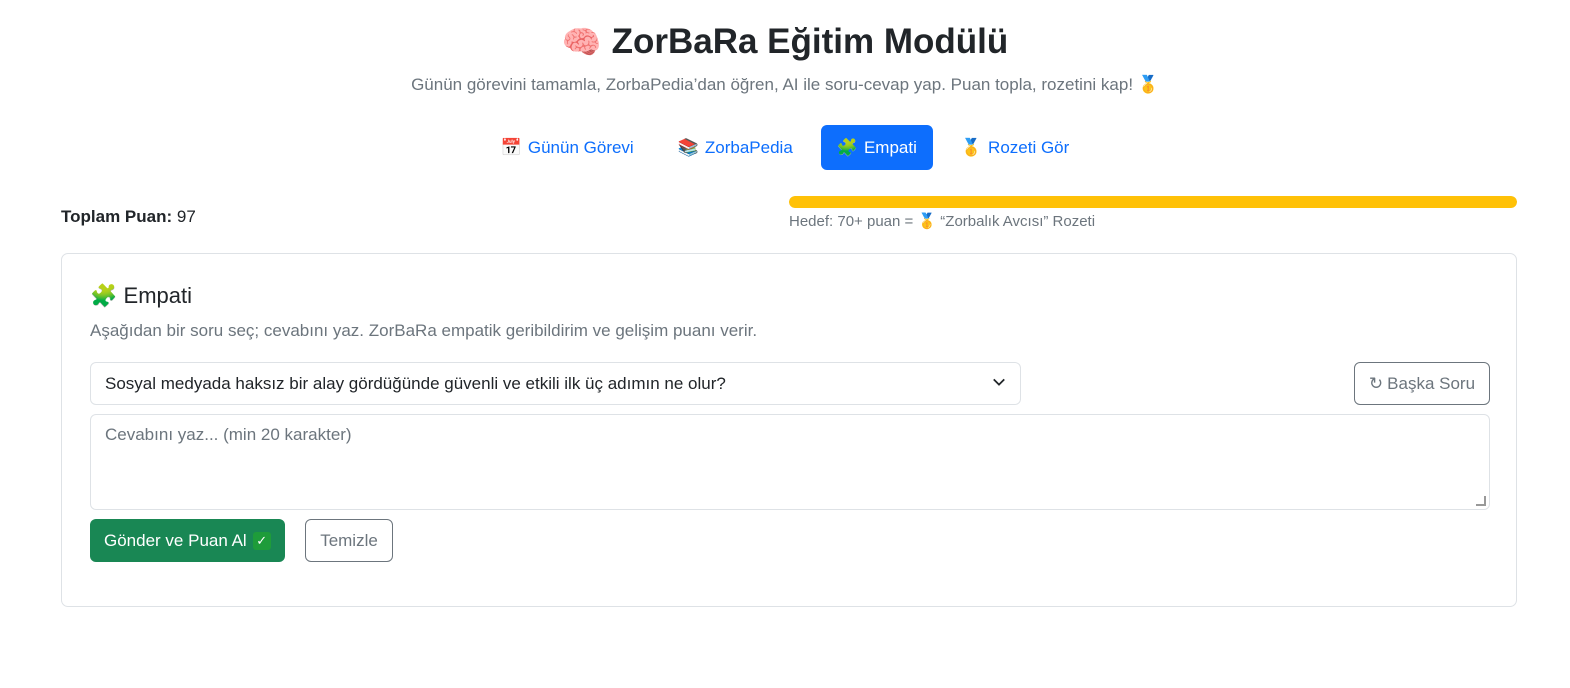 This screenshot has height=688, width=1570. Describe the element at coordinates (890, 147) in the screenshot. I see `tab-label: Empati` at that location.